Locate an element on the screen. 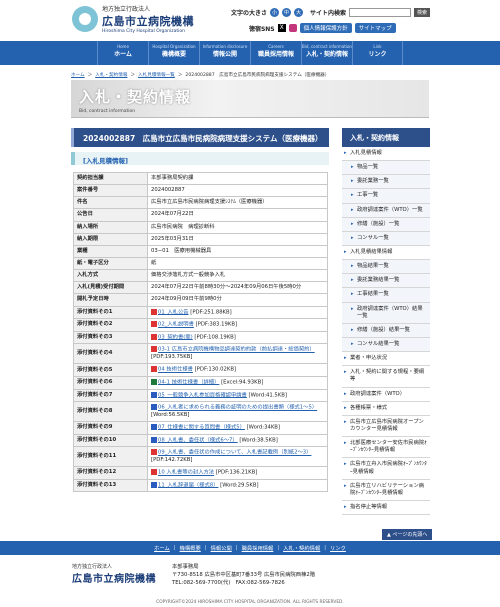 The height and width of the screenshot is (607, 500). footer-link-link: リンク is located at coordinates (338, 548).